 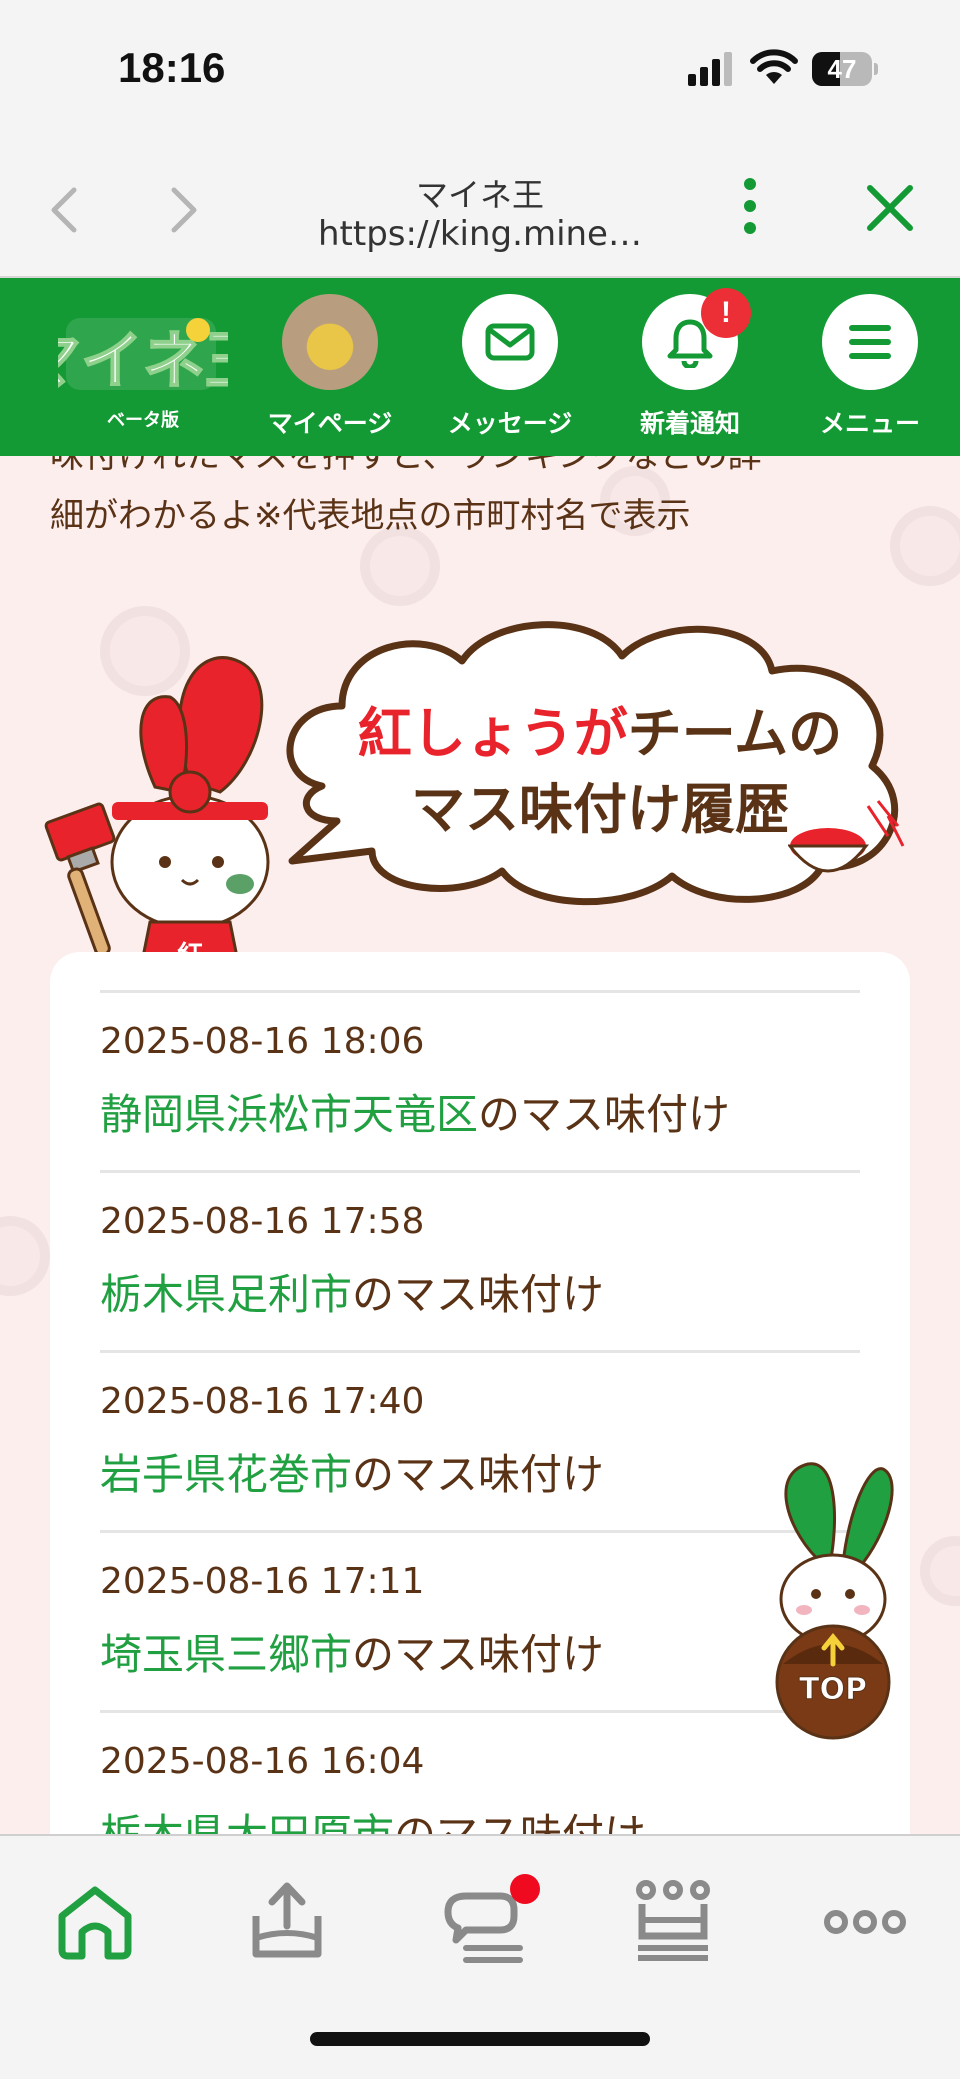 I want to click on history-date: 2025-08-16 16:04, so click(x=262, y=1761).